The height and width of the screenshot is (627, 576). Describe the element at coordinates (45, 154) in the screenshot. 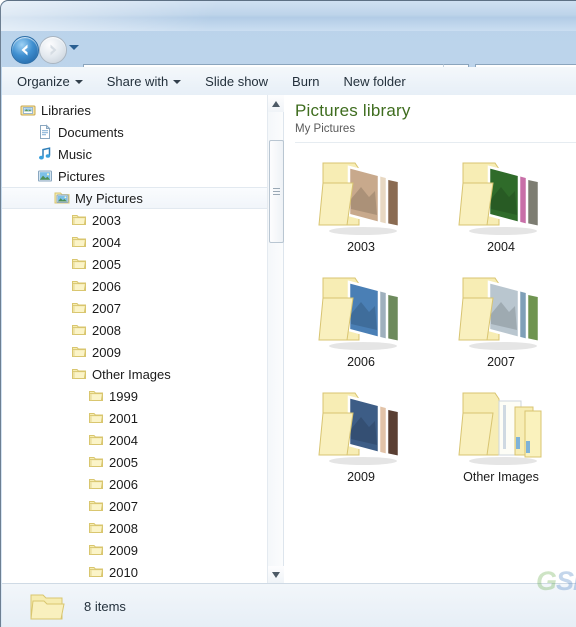

I see `music-icon` at that location.